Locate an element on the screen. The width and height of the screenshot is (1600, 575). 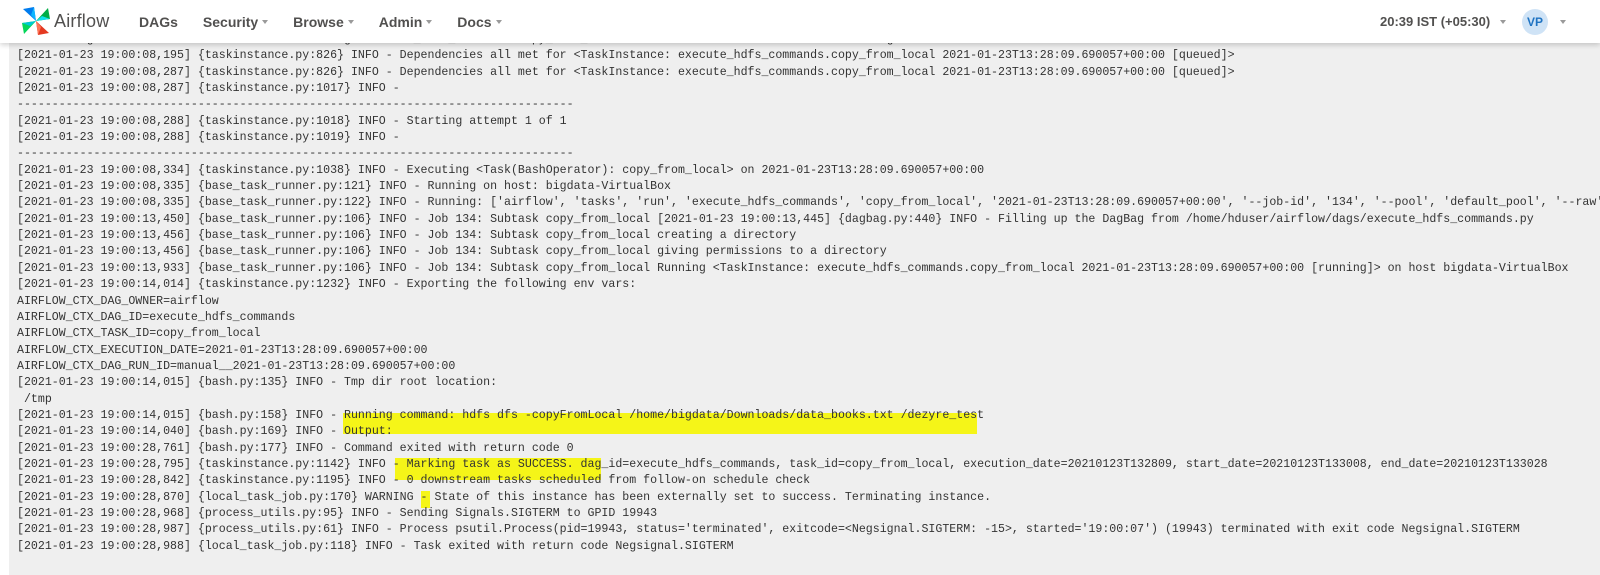
nav-dags: DAGs is located at coordinates (158, 22).